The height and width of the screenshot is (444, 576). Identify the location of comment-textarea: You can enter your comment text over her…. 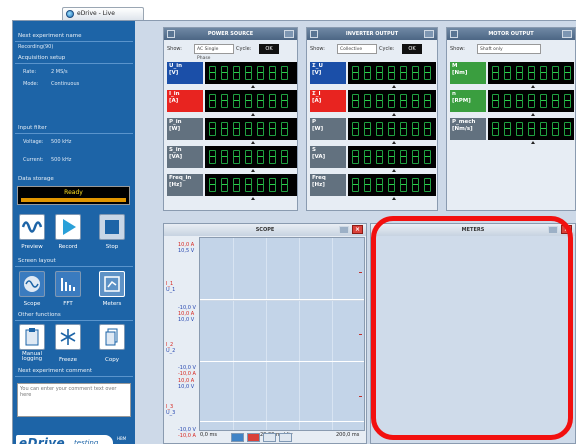
(74, 400).